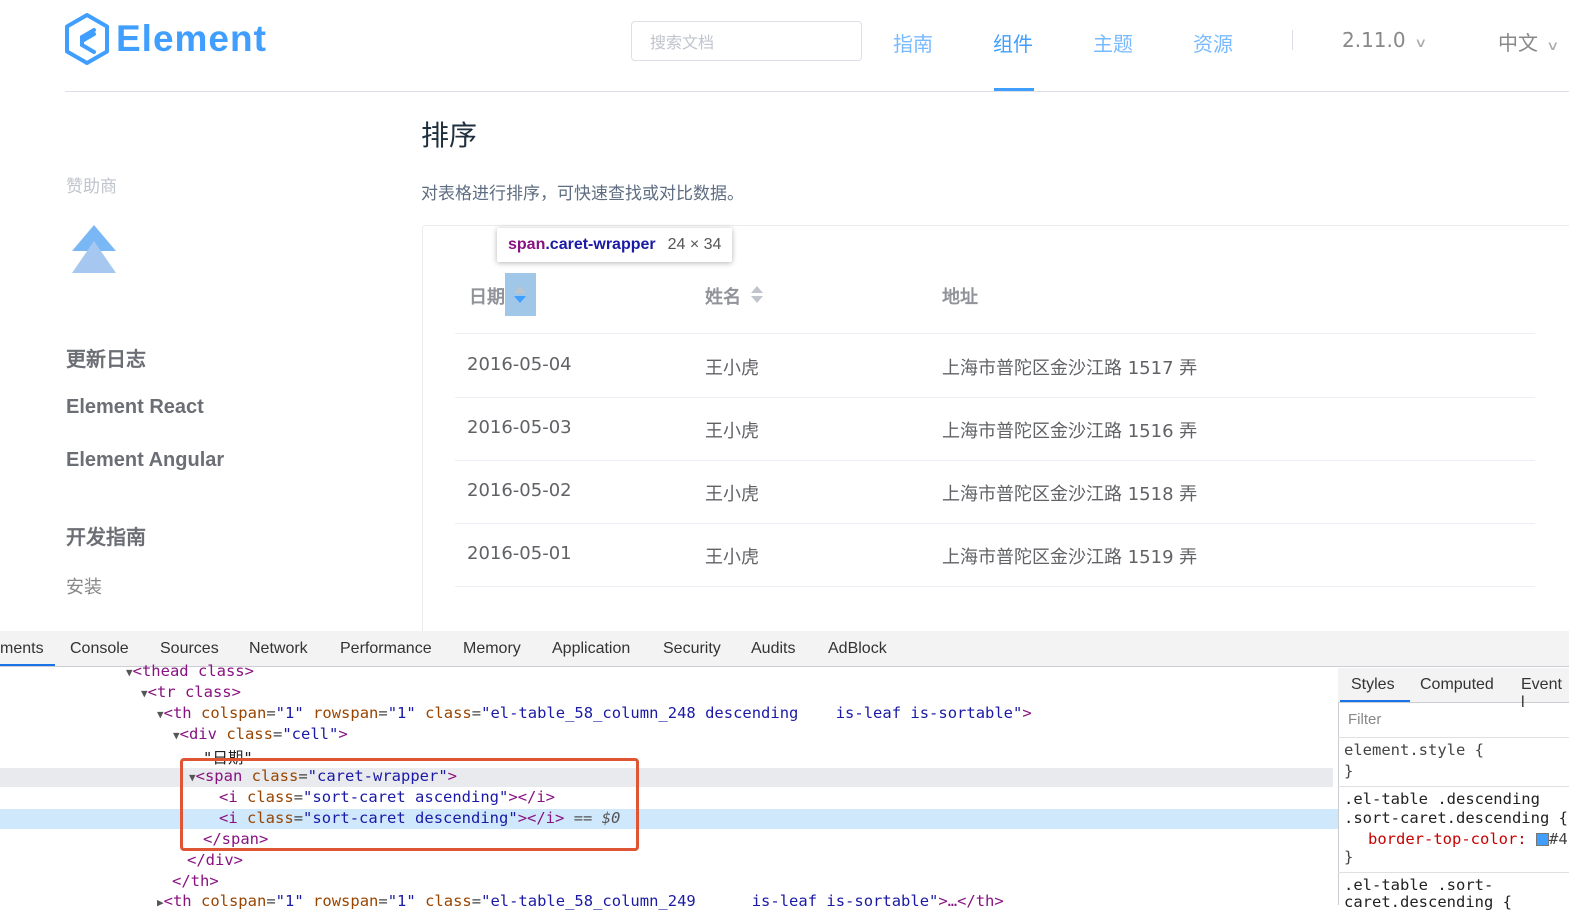 This screenshot has width=1569, height=911. What do you see at coordinates (1428, 902) in the screenshot?
I see `css-rule-selector: caret.descending {` at bounding box center [1428, 902].